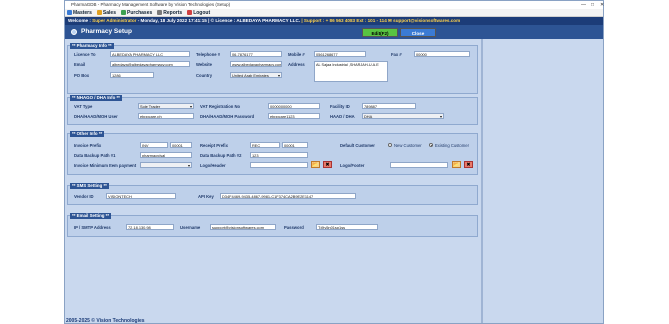  I want to click on menu-item-label: Logout, so click(202, 13).